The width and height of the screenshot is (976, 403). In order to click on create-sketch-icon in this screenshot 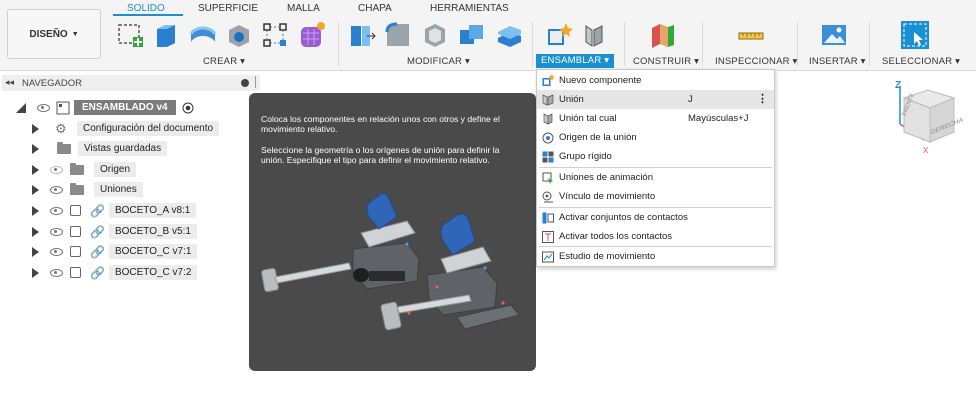, I will do `click(131, 35)`.